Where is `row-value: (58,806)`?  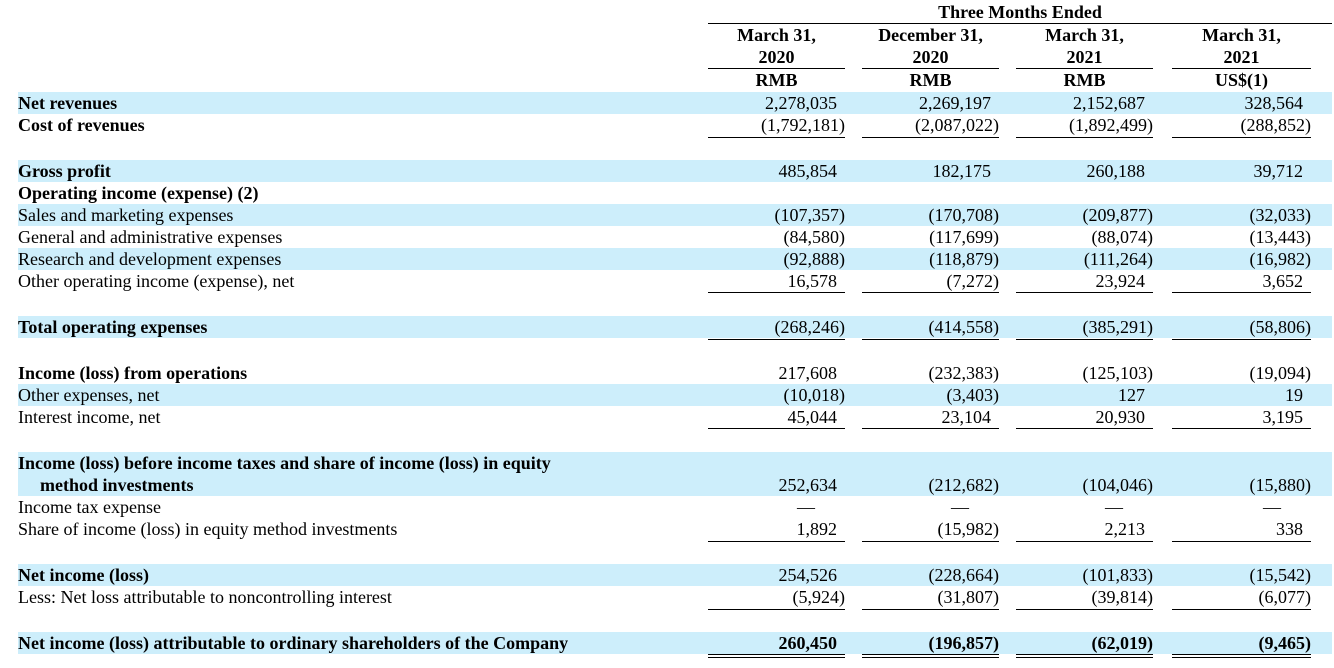
row-value: (58,806) is located at coordinates (1280, 327).